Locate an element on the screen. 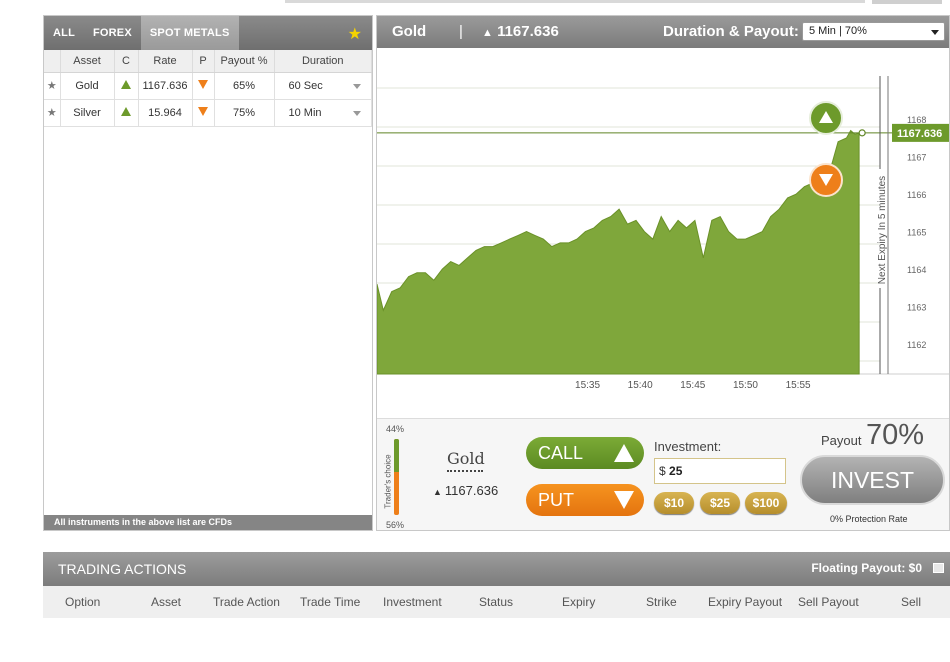 The width and height of the screenshot is (950, 662). duration-payout-label: Duration & Payout: is located at coordinates (731, 31).